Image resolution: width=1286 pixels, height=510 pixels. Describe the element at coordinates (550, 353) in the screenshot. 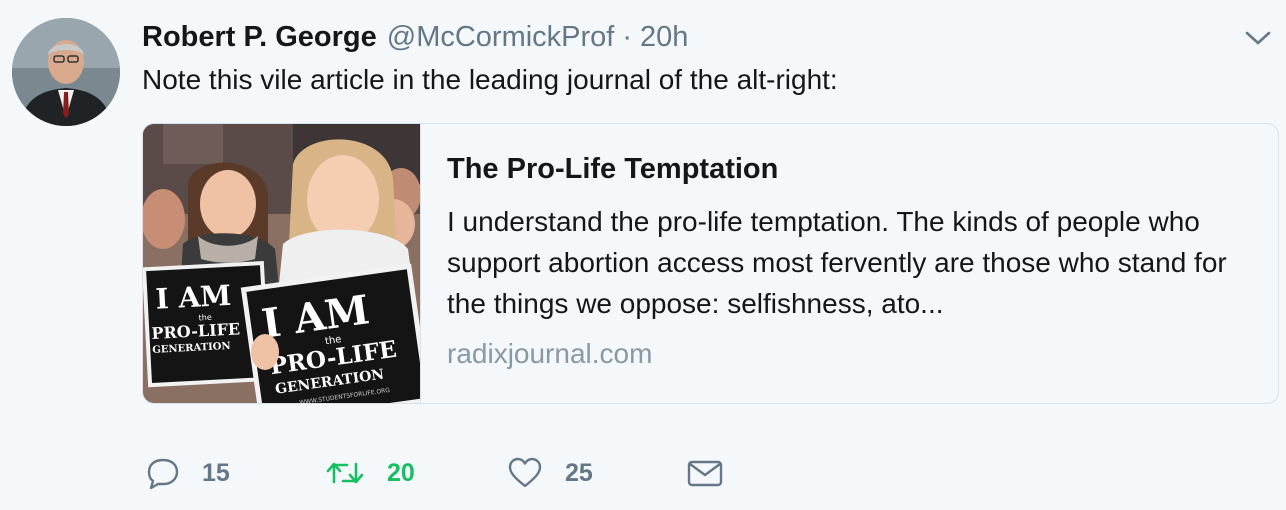

I see `card-domain: radixjournal.com` at that location.